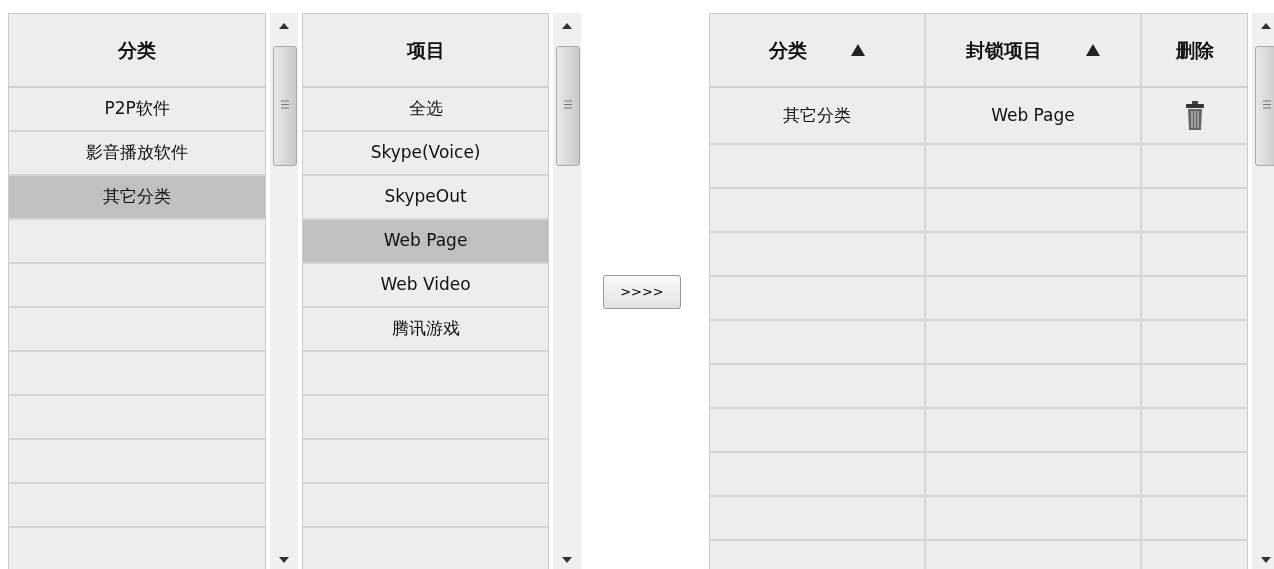 This screenshot has width=1274, height=569. What do you see at coordinates (425, 110) in the screenshot?
I see `list-item: 全选` at bounding box center [425, 110].